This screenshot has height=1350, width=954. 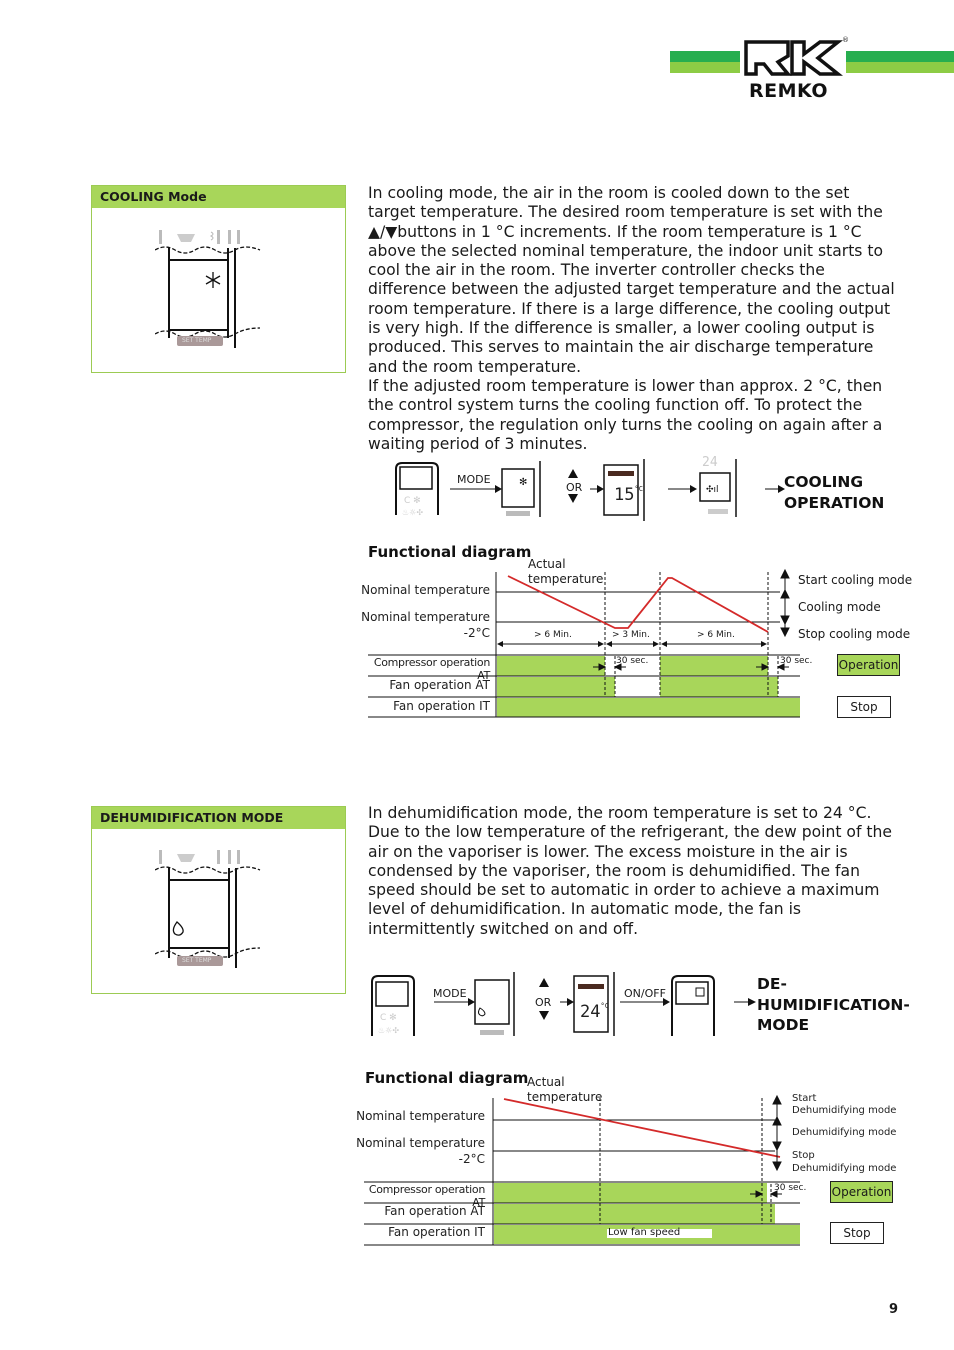 I want to click on cooling-result-line2: OPERATION, so click(x=834, y=502).